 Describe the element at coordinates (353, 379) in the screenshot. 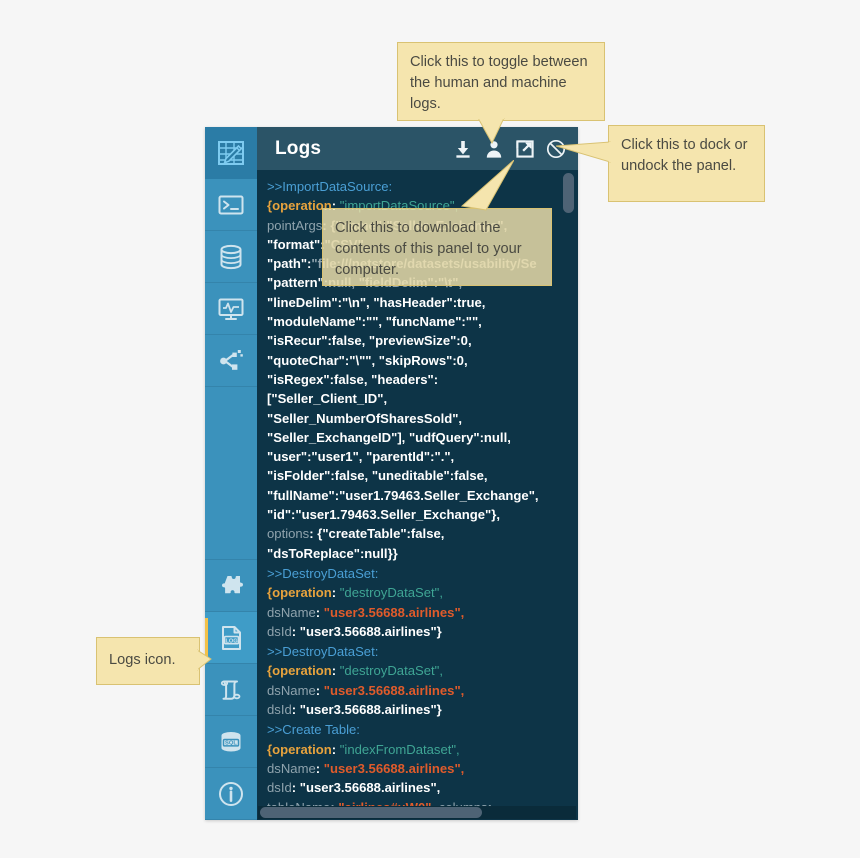

I see `log-token: "isRegex":false, "headers":` at that location.